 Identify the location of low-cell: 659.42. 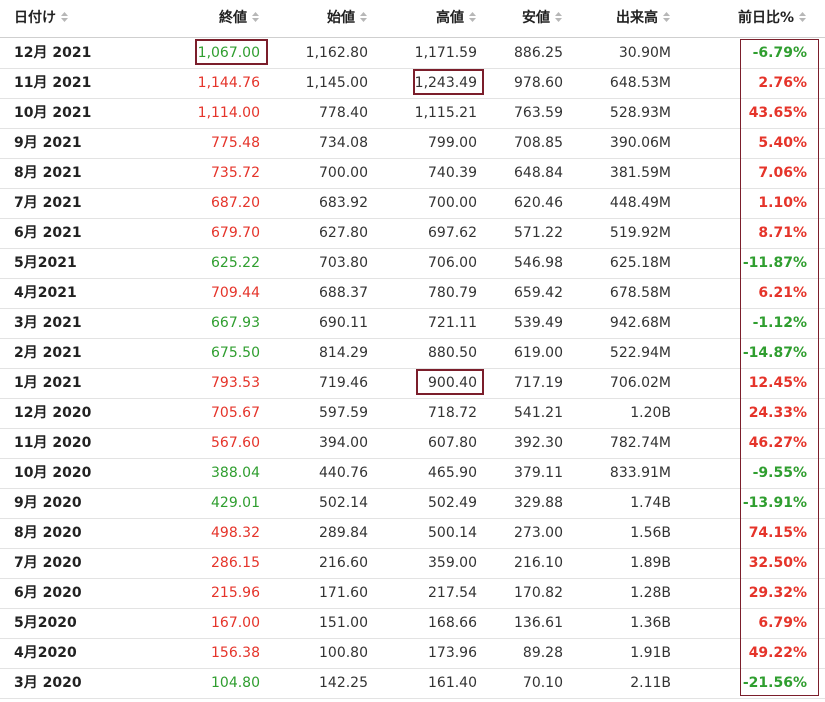
(538, 293).